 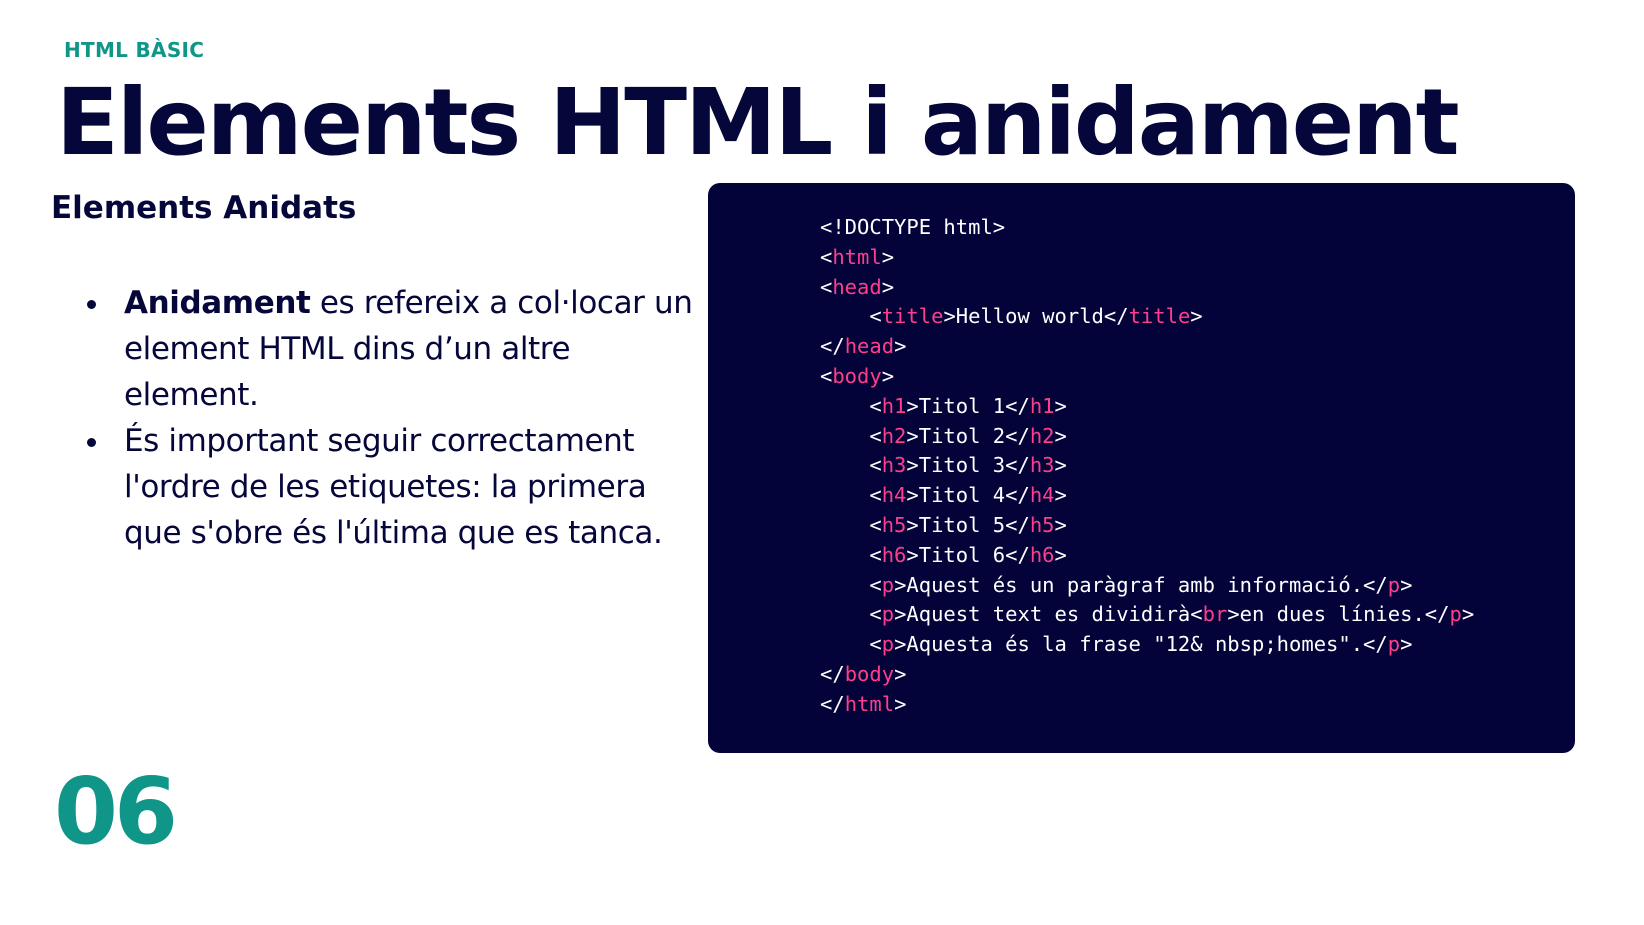 What do you see at coordinates (1147, 556) in the screenshot?
I see `code-line: <h6>Titol 6</h6>` at bounding box center [1147, 556].